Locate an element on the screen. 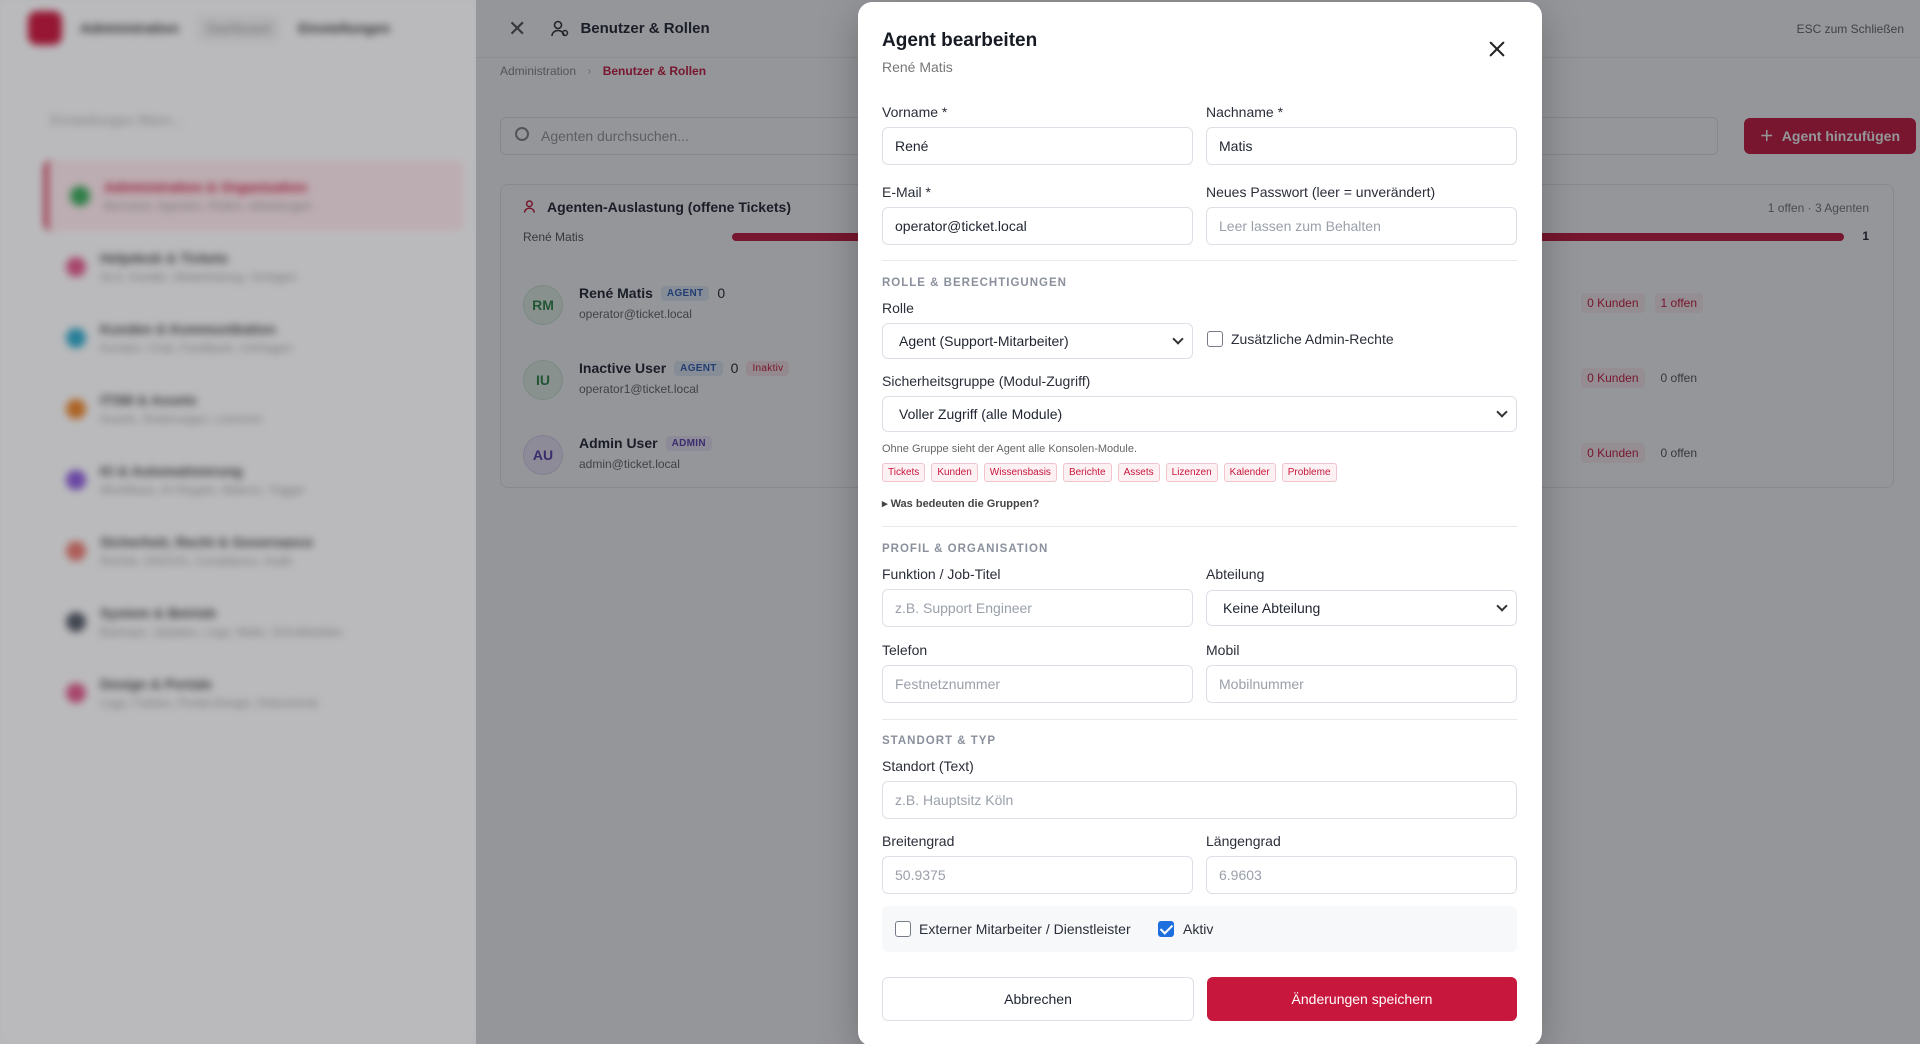 This screenshot has height=1044, width=1920. security-group-select: Voller Zugriff (alle Module) is located at coordinates (1199, 414).